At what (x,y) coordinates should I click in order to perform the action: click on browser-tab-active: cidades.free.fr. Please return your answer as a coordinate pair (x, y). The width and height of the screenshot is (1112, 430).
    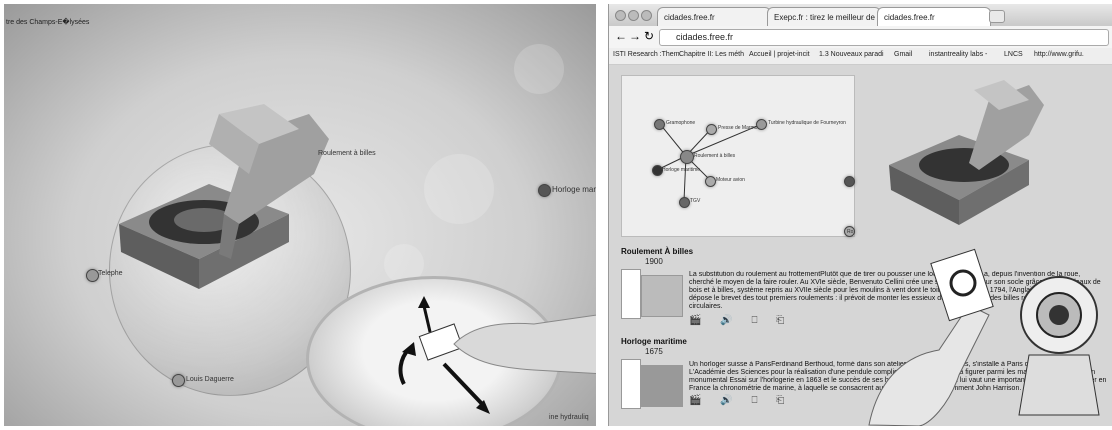
    Looking at the image, I should click on (934, 17).